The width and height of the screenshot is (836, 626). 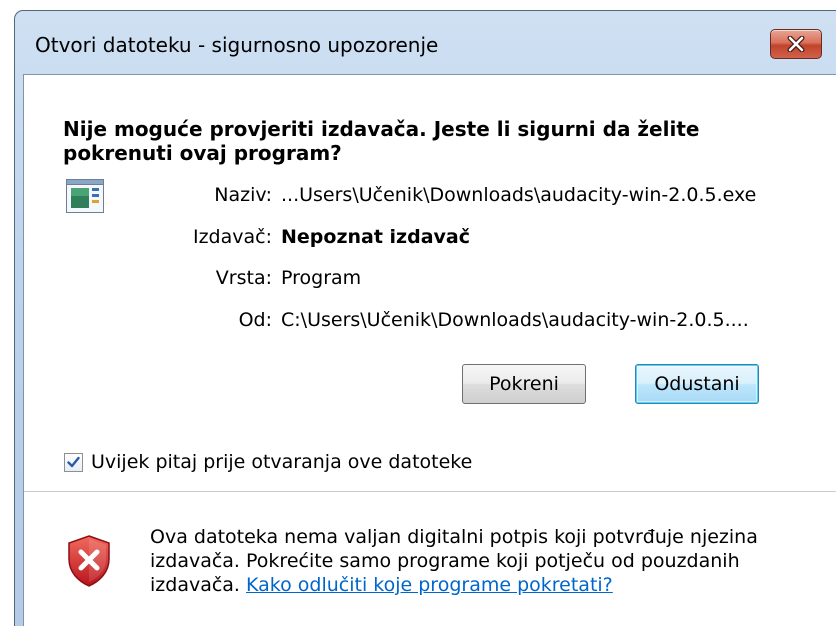 I want to click on cancel-button: Odustani, so click(x=697, y=384).